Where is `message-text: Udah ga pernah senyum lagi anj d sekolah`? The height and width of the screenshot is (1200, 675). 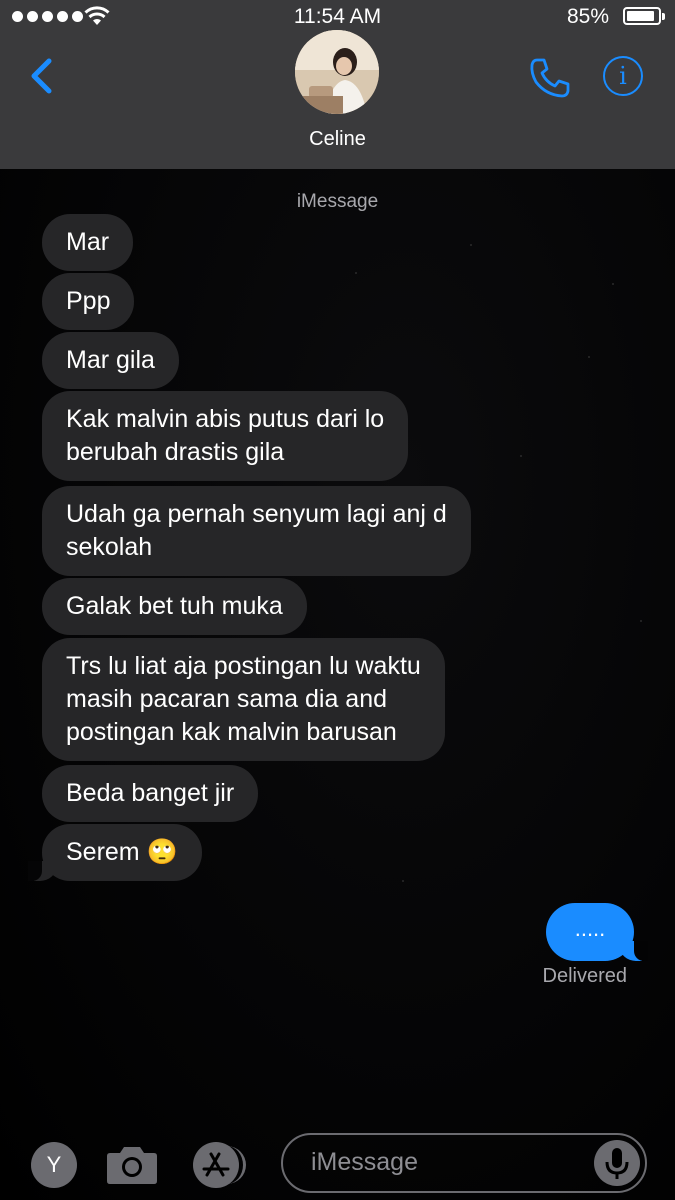 message-text: Udah ga pernah senyum lagi anj d sekolah is located at coordinates (256, 530).